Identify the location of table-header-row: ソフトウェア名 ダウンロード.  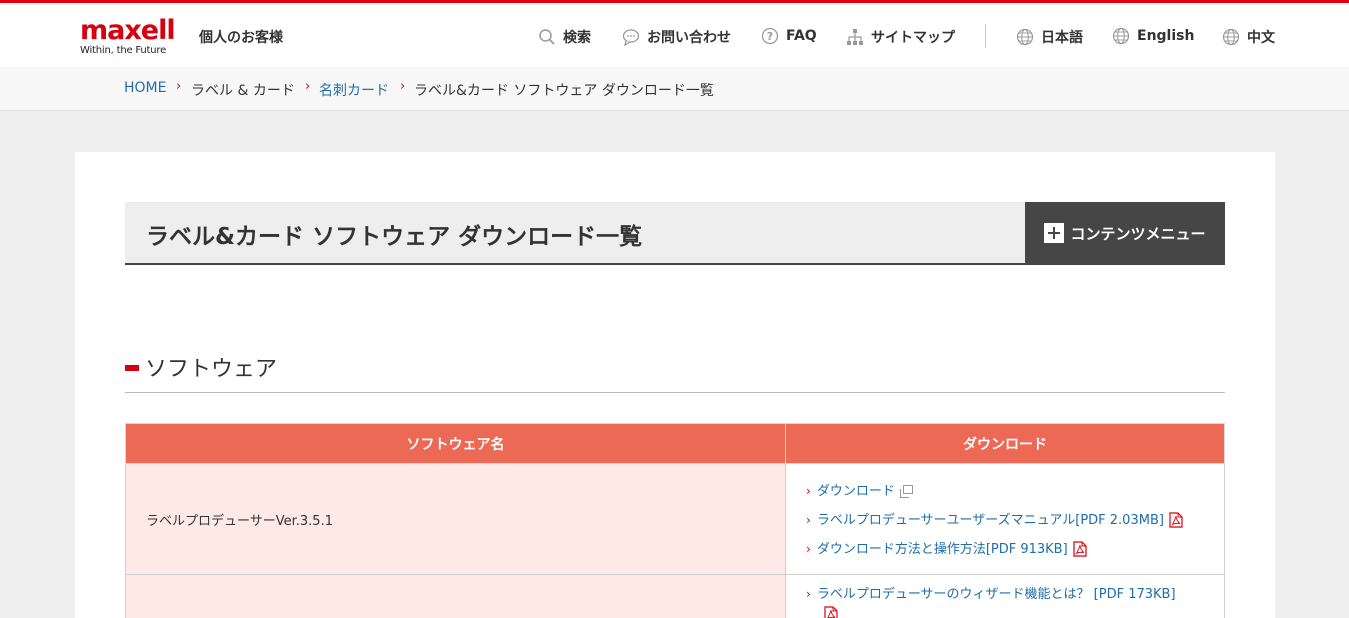
(675, 443).